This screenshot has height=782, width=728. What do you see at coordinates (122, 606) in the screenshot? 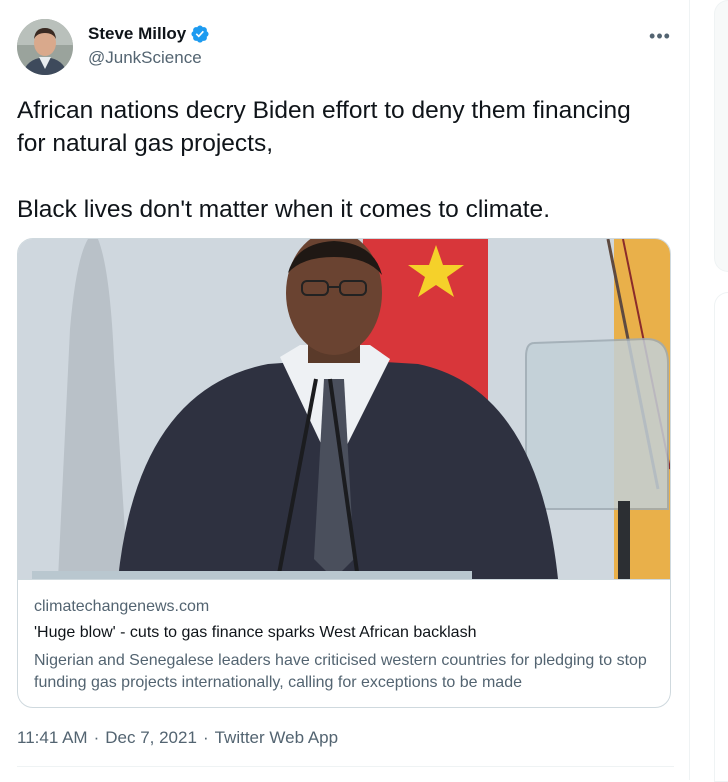
I see `card-domain: climatechangenews.com` at bounding box center [122, 606].